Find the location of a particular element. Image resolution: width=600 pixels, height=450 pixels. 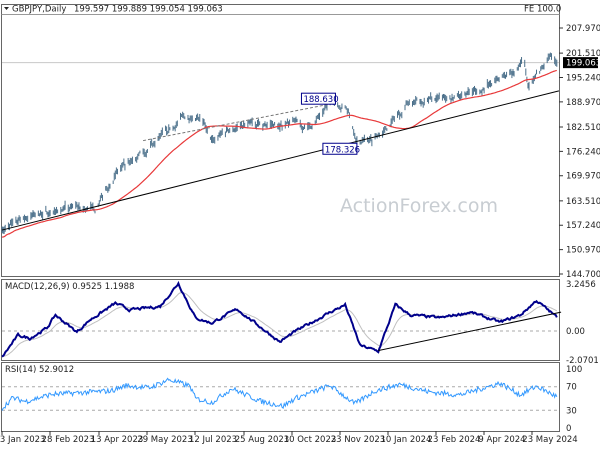

fe-label: FE 100.0 is located at coordinates (542, 10).